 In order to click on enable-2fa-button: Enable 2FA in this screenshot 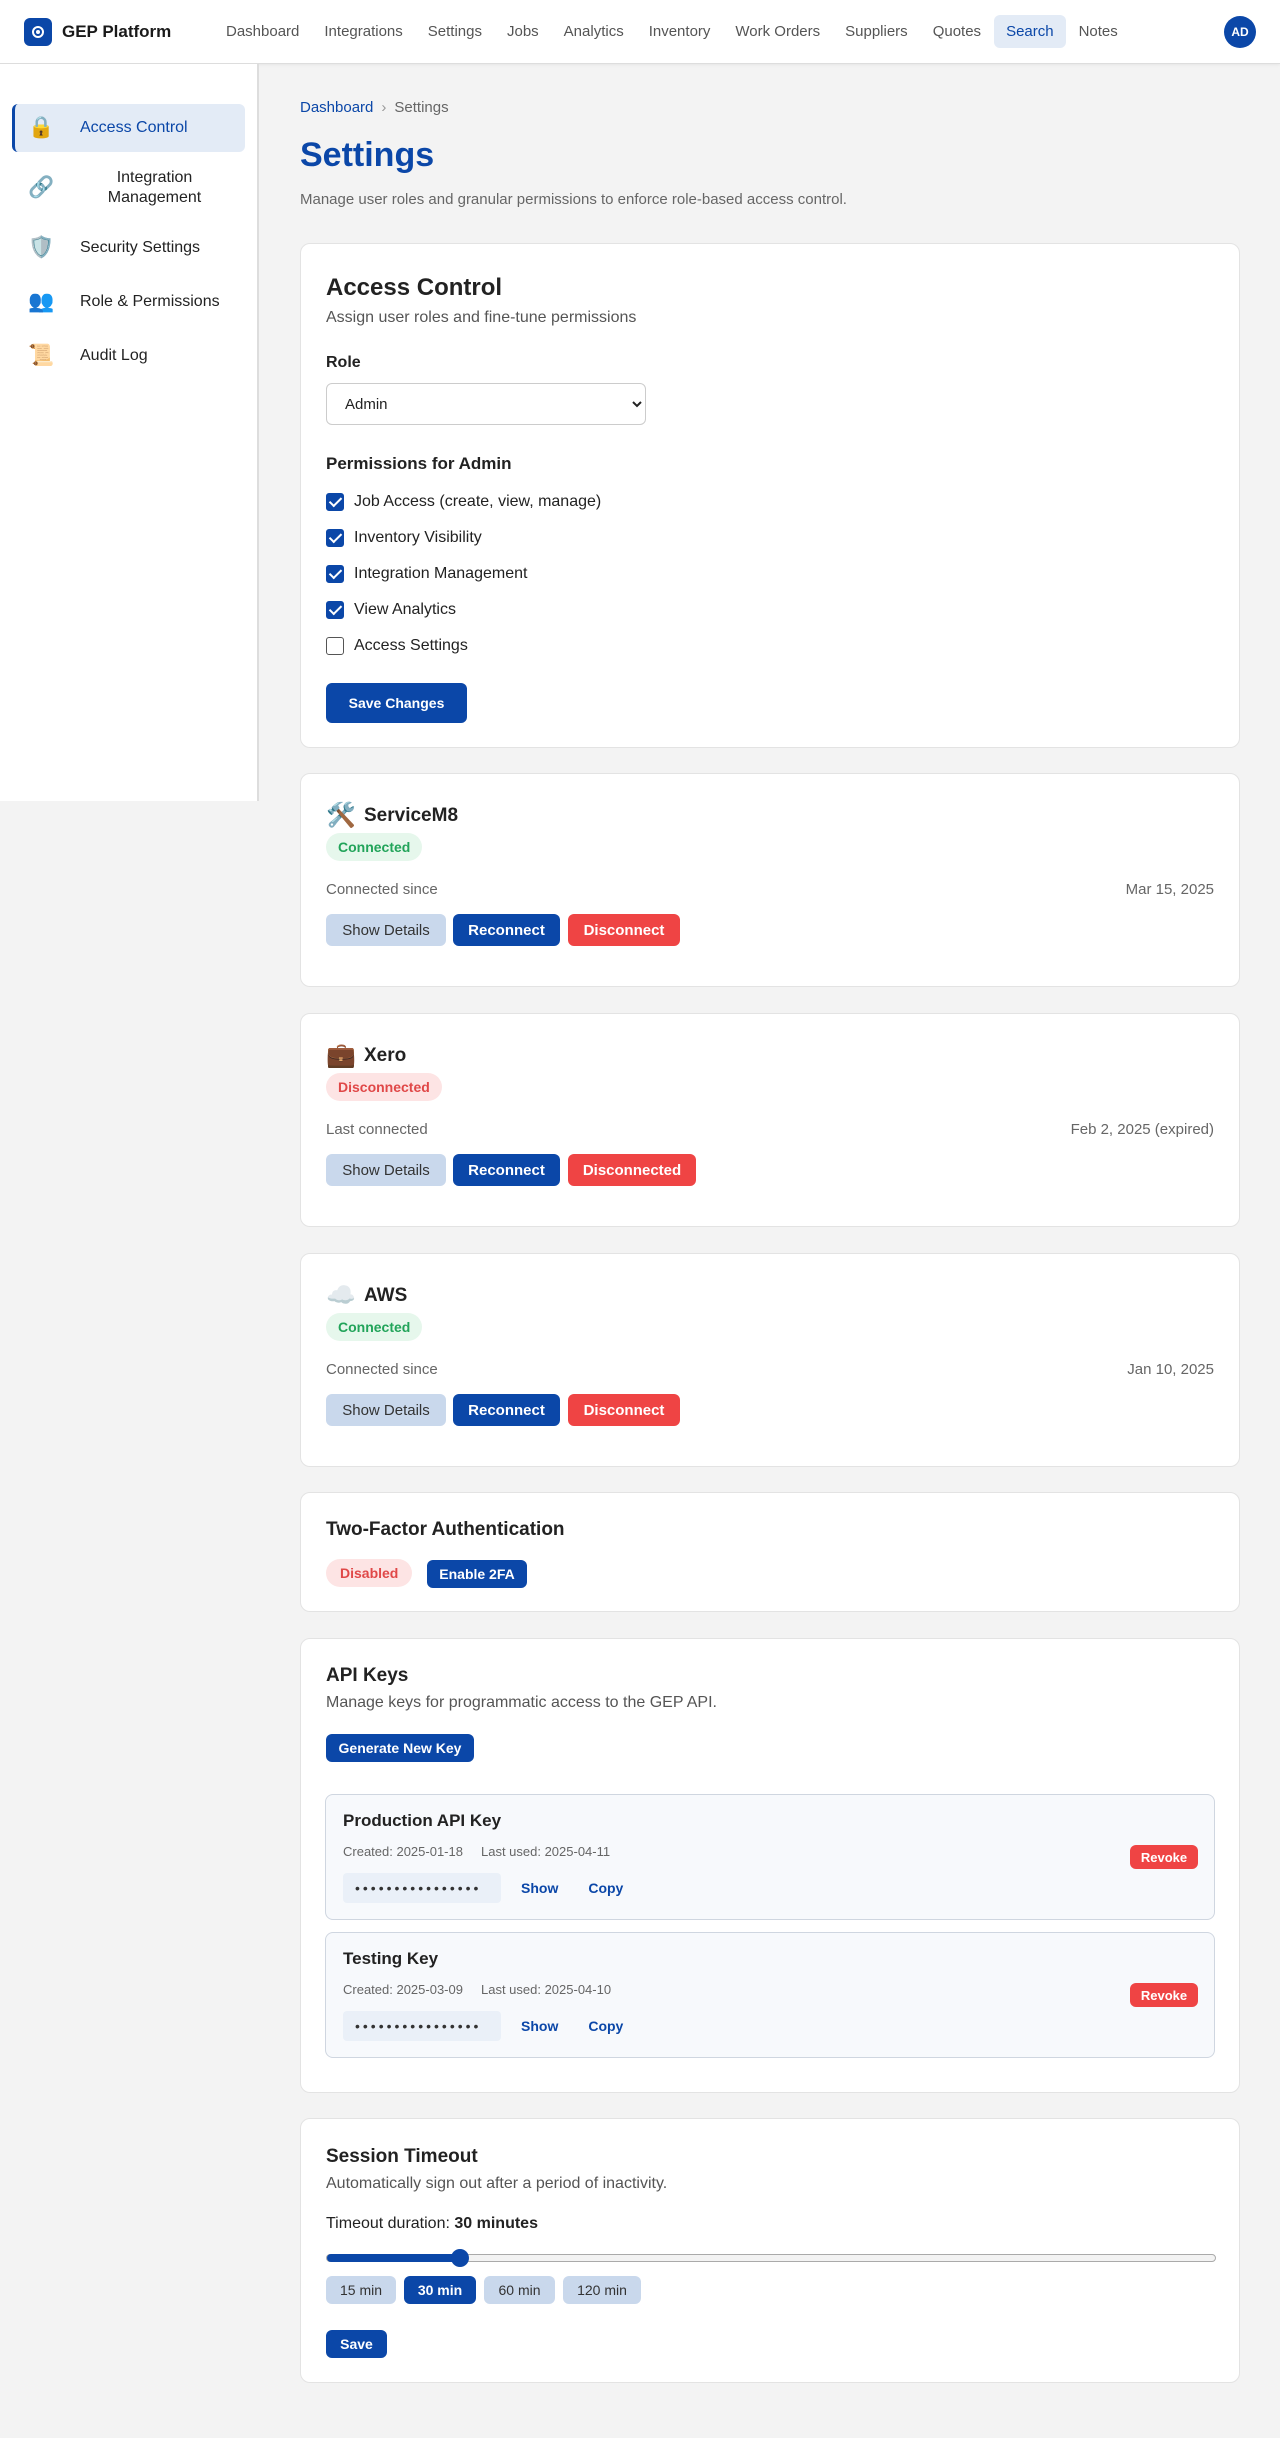, I will do `click(477, 1574)`.